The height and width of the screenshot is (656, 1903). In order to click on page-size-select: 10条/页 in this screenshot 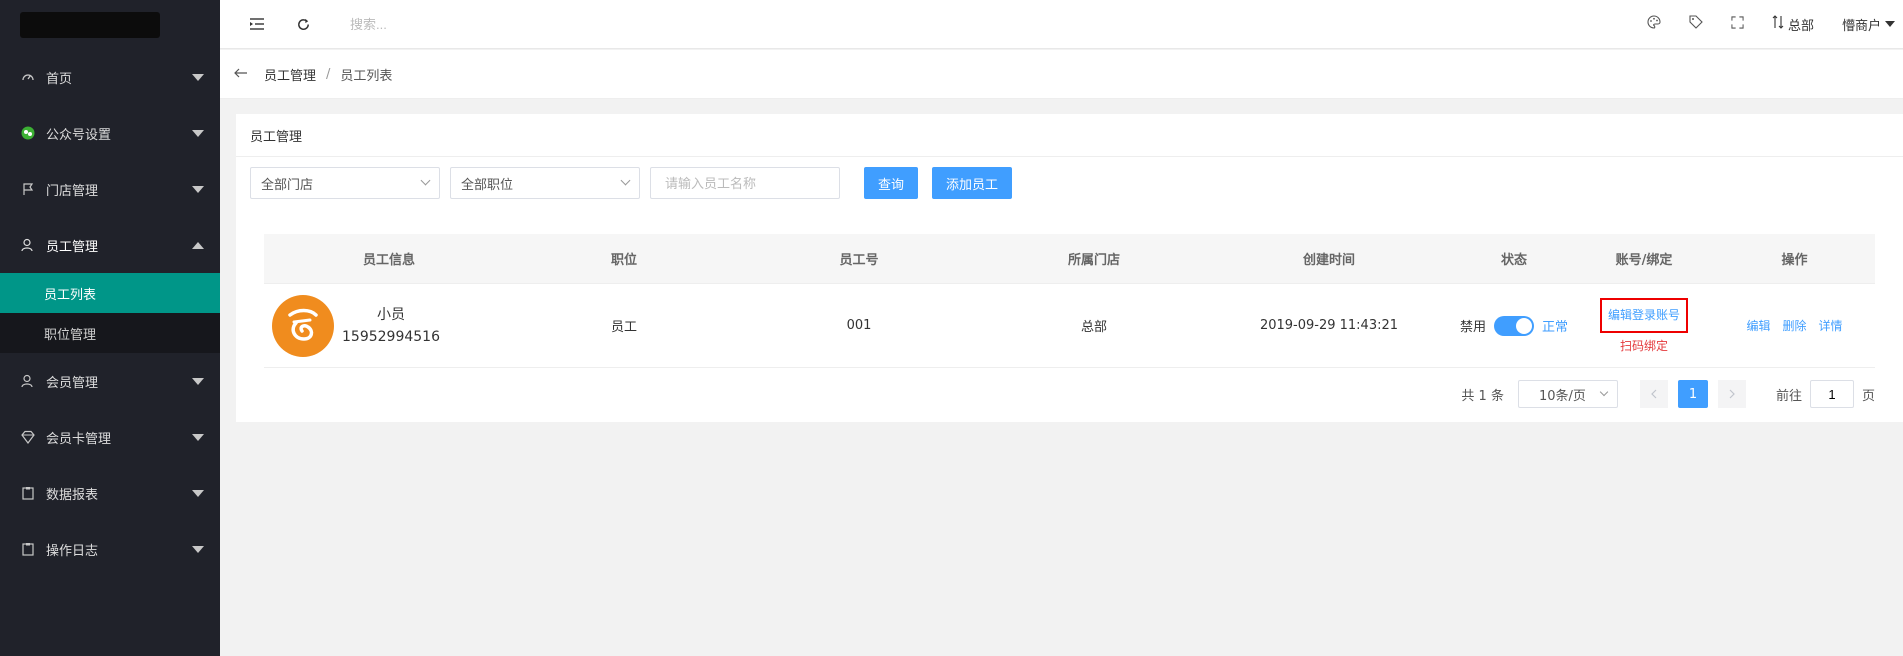, I will do `click(1567, 394)`.